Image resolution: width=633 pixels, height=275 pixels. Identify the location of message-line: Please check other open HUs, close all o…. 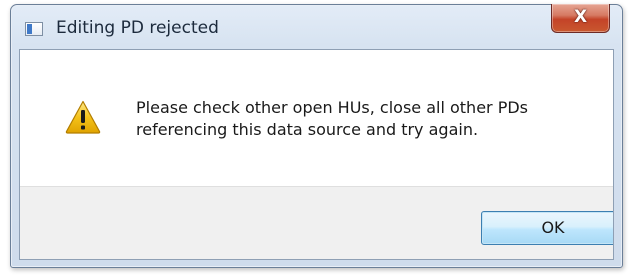
(332, 107).